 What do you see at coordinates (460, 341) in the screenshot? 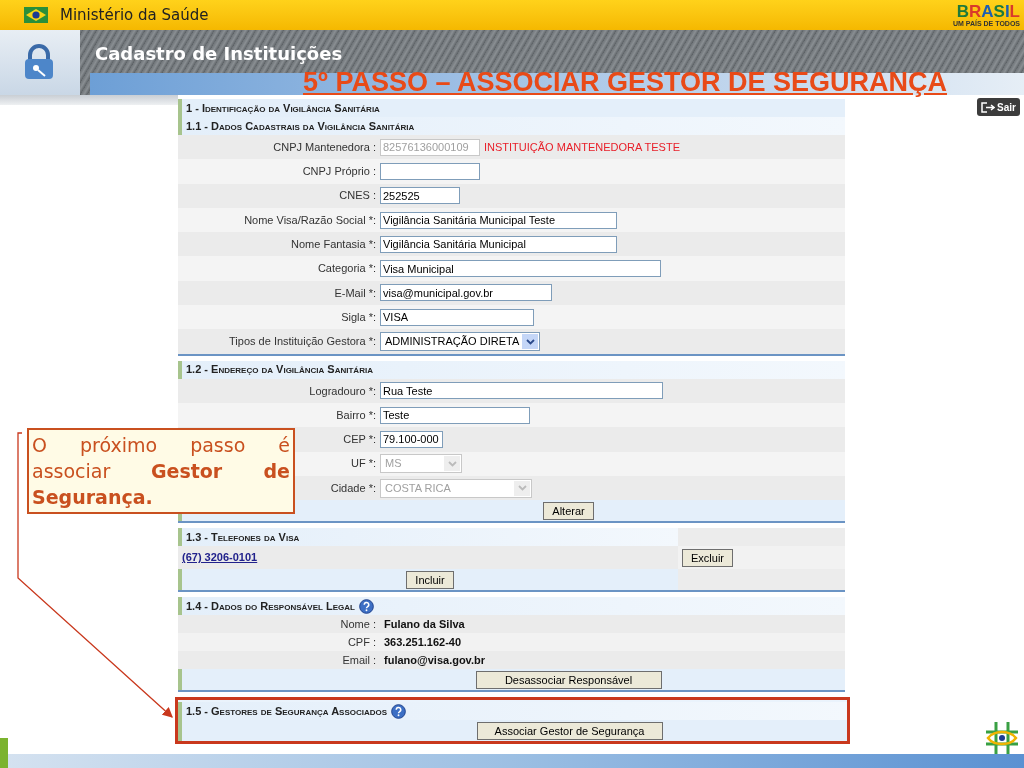
I see `select-field: ADMINISTRAÇÃO DIRETA` at bounding box center [460, 341].